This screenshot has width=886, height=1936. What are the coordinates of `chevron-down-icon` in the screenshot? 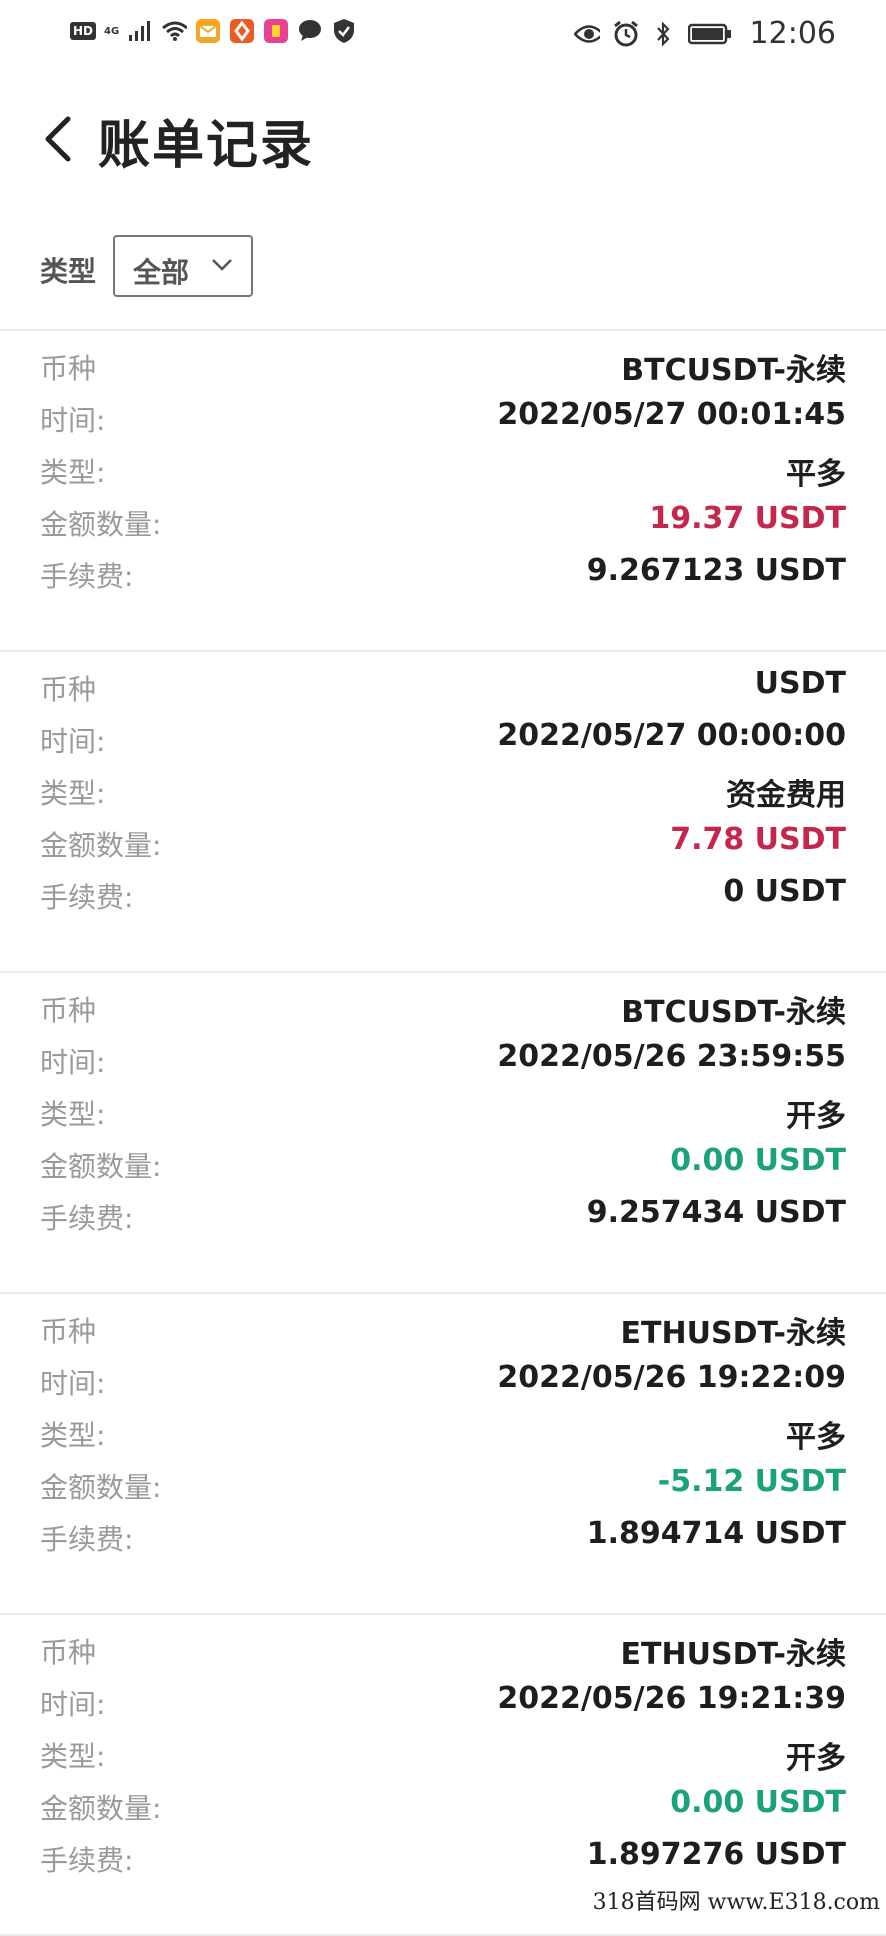 It's located at (222, 265).